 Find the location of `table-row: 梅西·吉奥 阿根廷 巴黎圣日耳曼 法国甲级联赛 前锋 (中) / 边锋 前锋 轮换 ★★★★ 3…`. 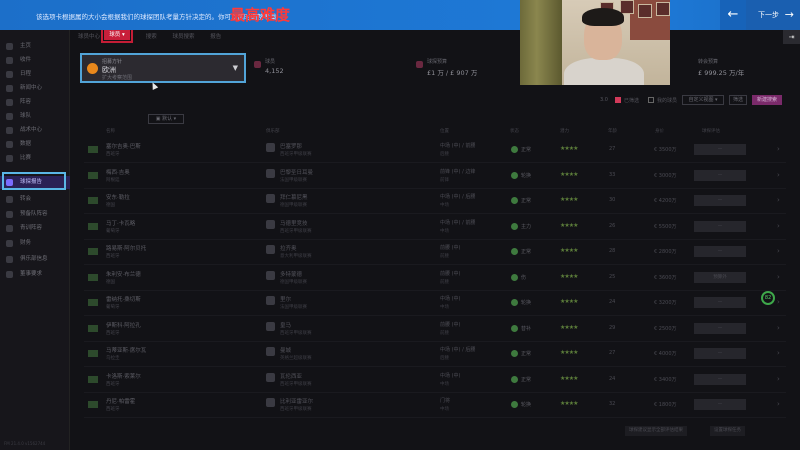

table-row: 梅西·吉奥 阿根廷 巴黎圣日耳曼 法国甲级联赛 前锋 (中) / 边锋 前锋 轮换 ★★★★ 3… is located at coordinates (435, 176).